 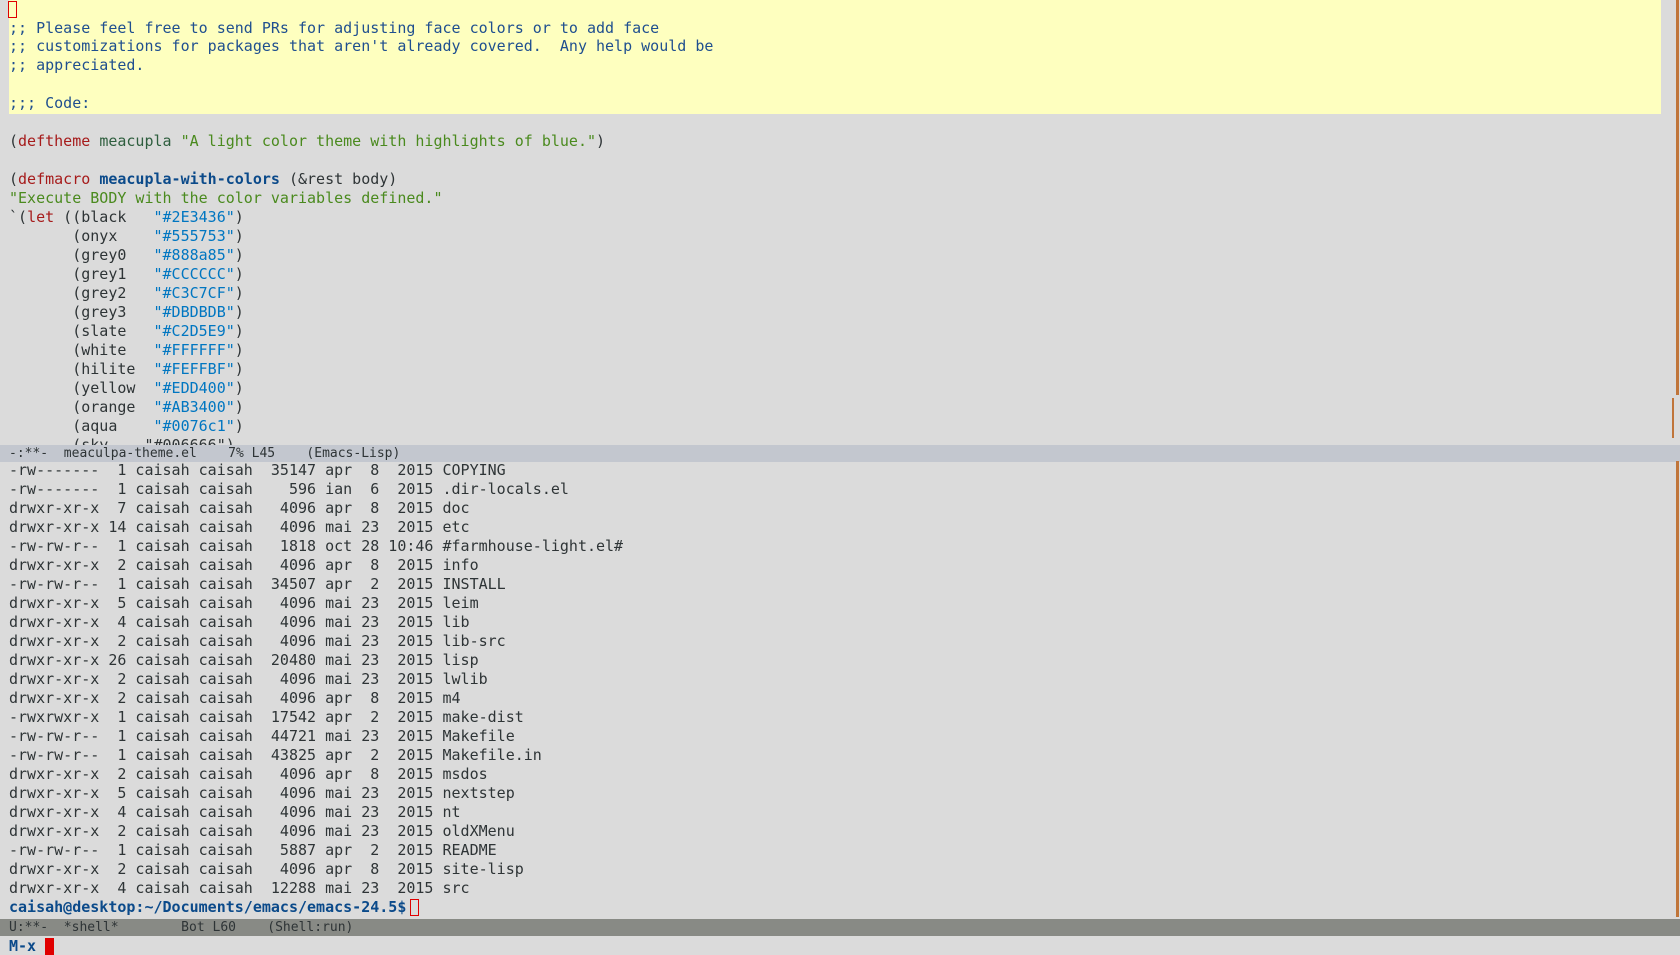 I want to click on color-binding: (orange "#AB3400"), so click(x=126, y=407).